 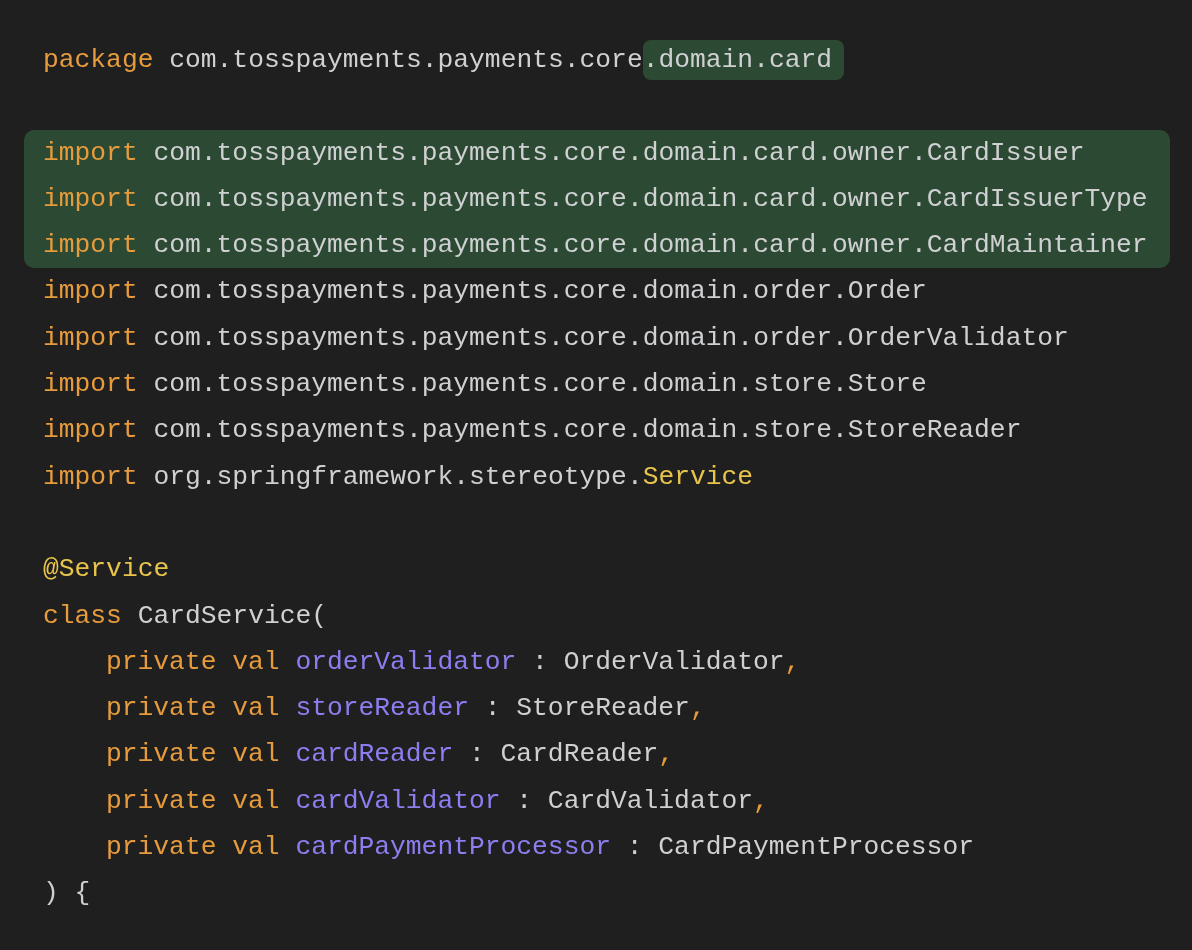 What do you see at coordinates (484, 292) in the screenshot?
I see `code-line: import com.tosspayments.payments.core.domain.order.Order` at bounding box center [484, 292].